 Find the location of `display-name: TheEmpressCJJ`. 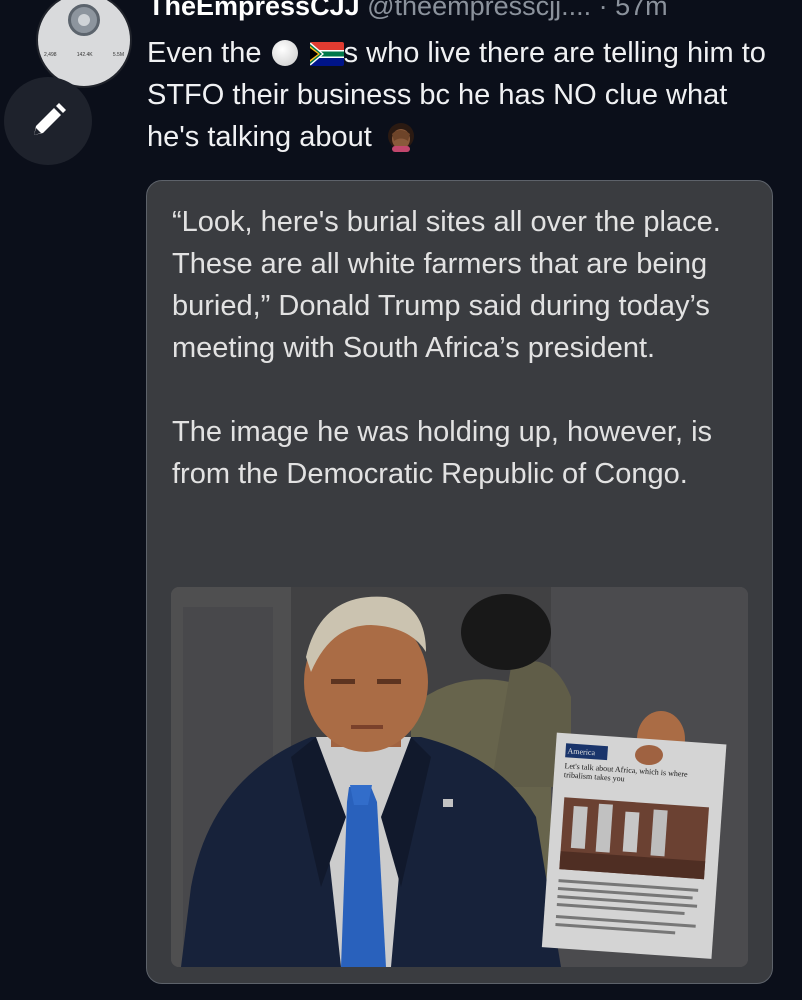

display-name: TheEmpressCJJ is located at coordinates (254, 10).